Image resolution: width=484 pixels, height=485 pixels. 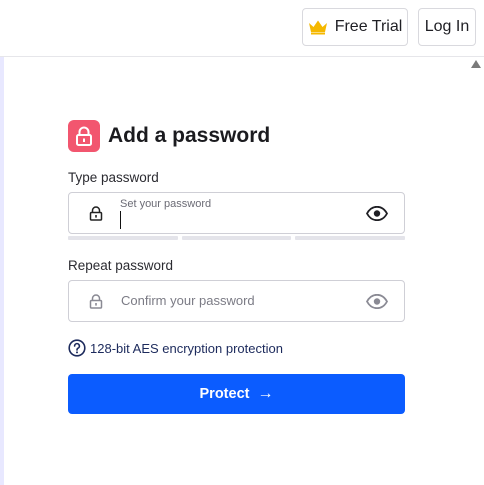 I want to click on repeat-password-placeholder: Confirm your password, so click(x=188, y=300).